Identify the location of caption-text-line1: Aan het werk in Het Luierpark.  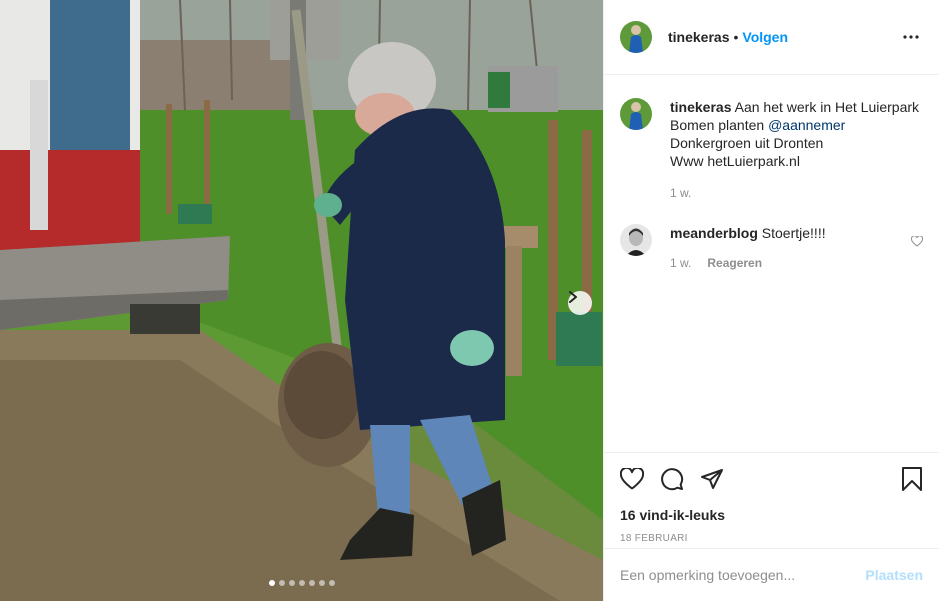
(827, 107).